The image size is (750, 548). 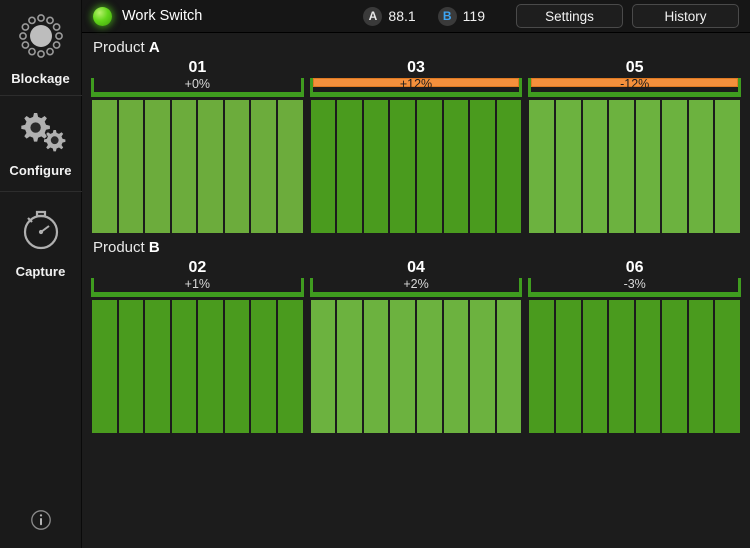 I want to click on section-bracket-02: +1%, so click(x=197, y=287).